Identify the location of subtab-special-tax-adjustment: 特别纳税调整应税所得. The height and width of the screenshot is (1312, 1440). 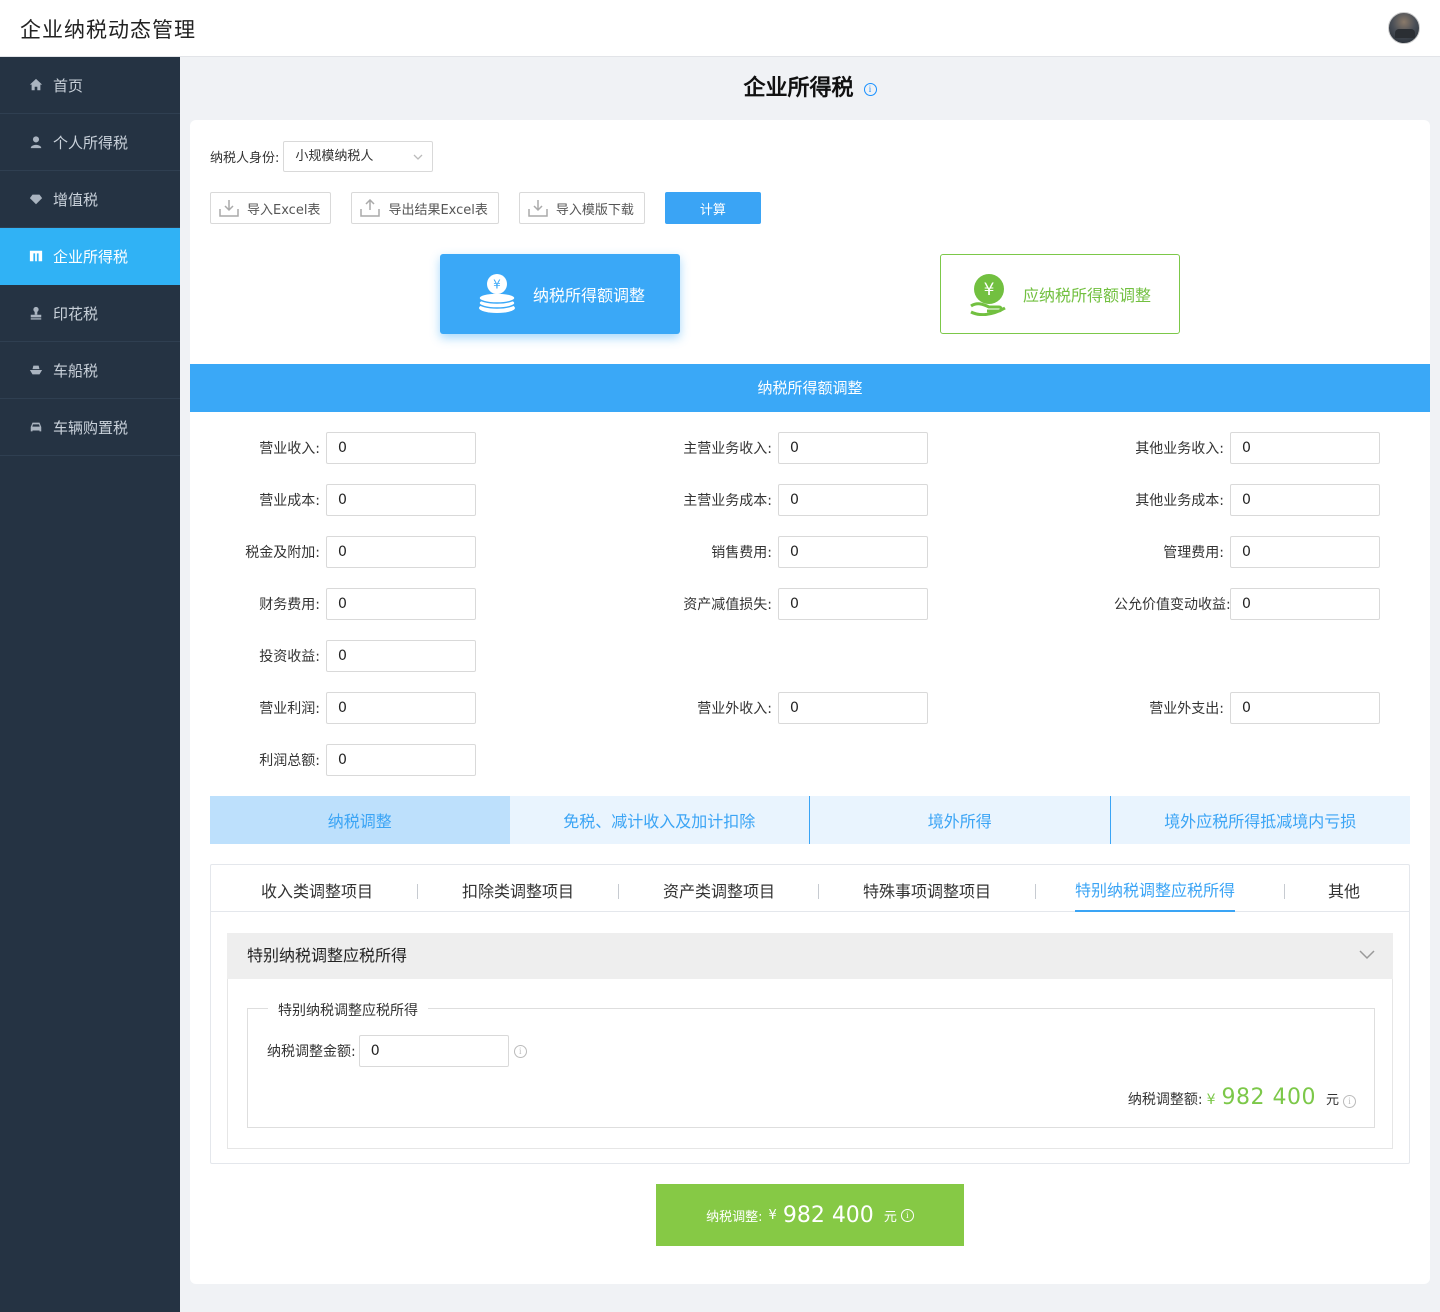
(1155, 888).